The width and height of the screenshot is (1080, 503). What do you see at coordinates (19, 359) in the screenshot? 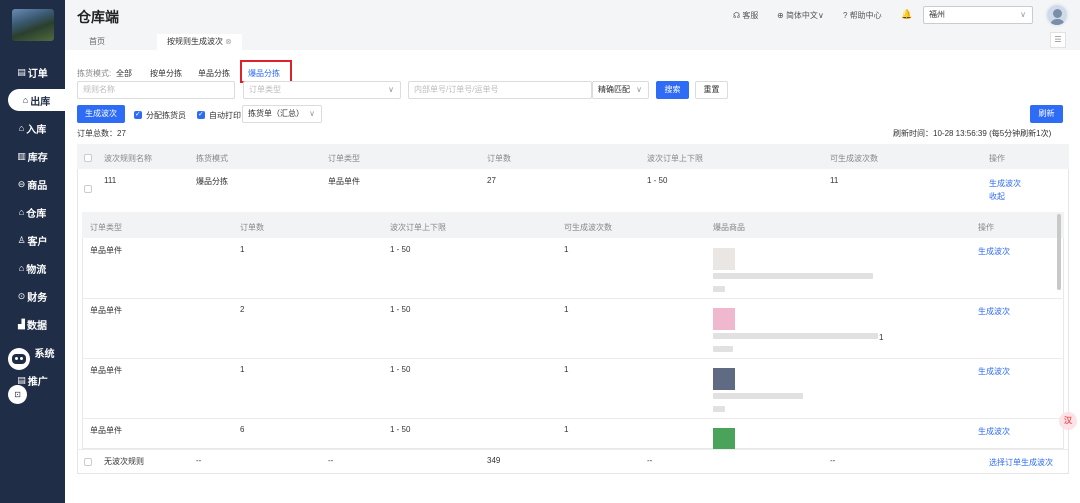
I see `assistant-robot-icon` at bounding box center [19, 359].